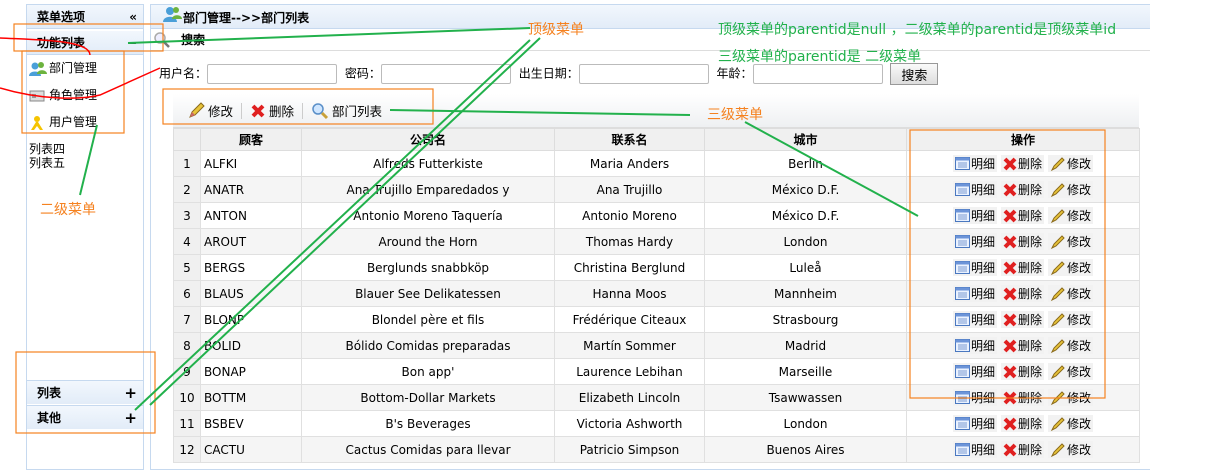 This screenshot has height=470, width=1212. I want to click on column-header: 操作, so click(1023, 139).